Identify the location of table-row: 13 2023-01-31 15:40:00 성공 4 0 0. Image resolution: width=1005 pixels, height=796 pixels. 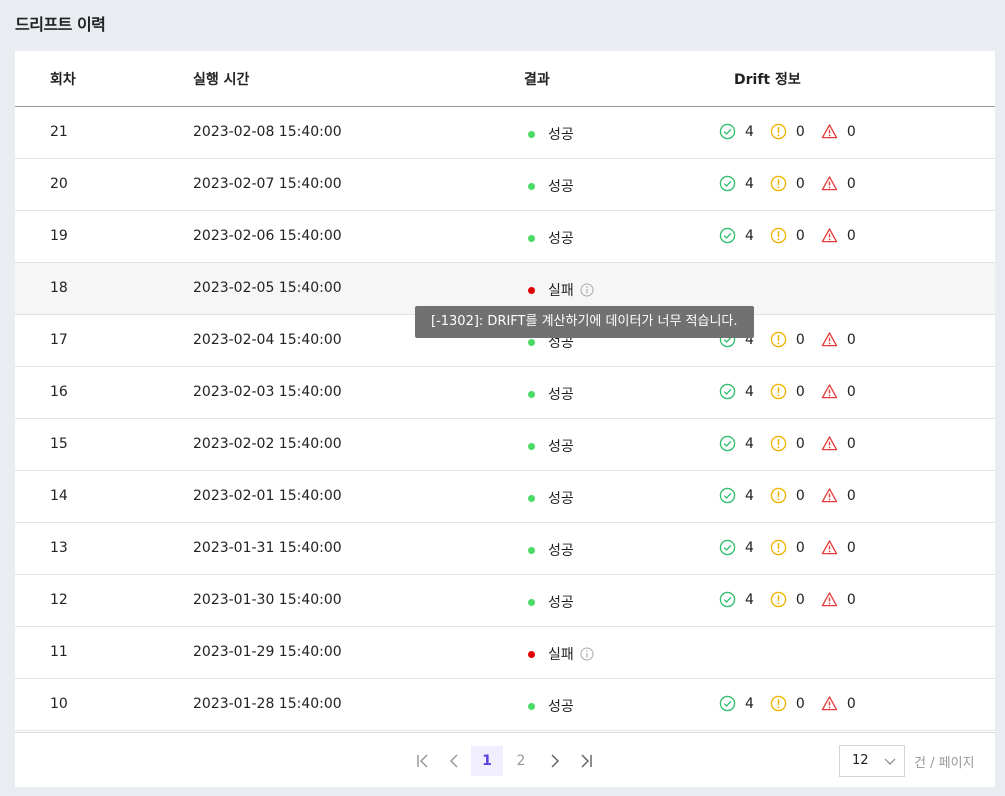
(505, 549).